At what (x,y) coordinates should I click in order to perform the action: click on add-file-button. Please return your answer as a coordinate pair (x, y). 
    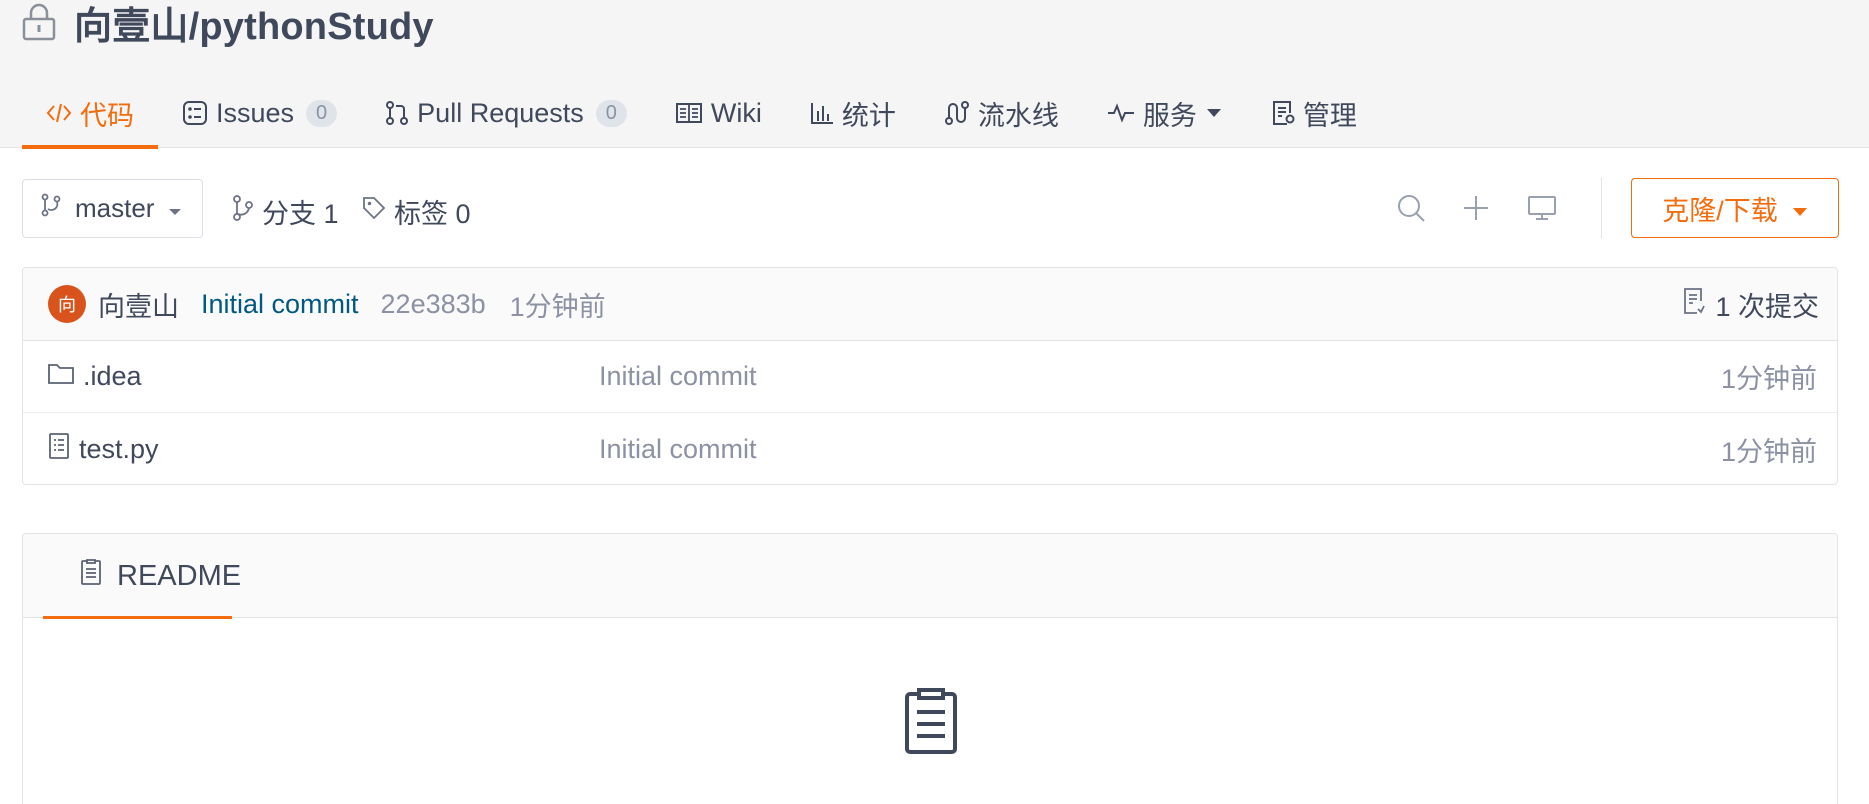
    Looking at the image, I should click on (1476, 210).